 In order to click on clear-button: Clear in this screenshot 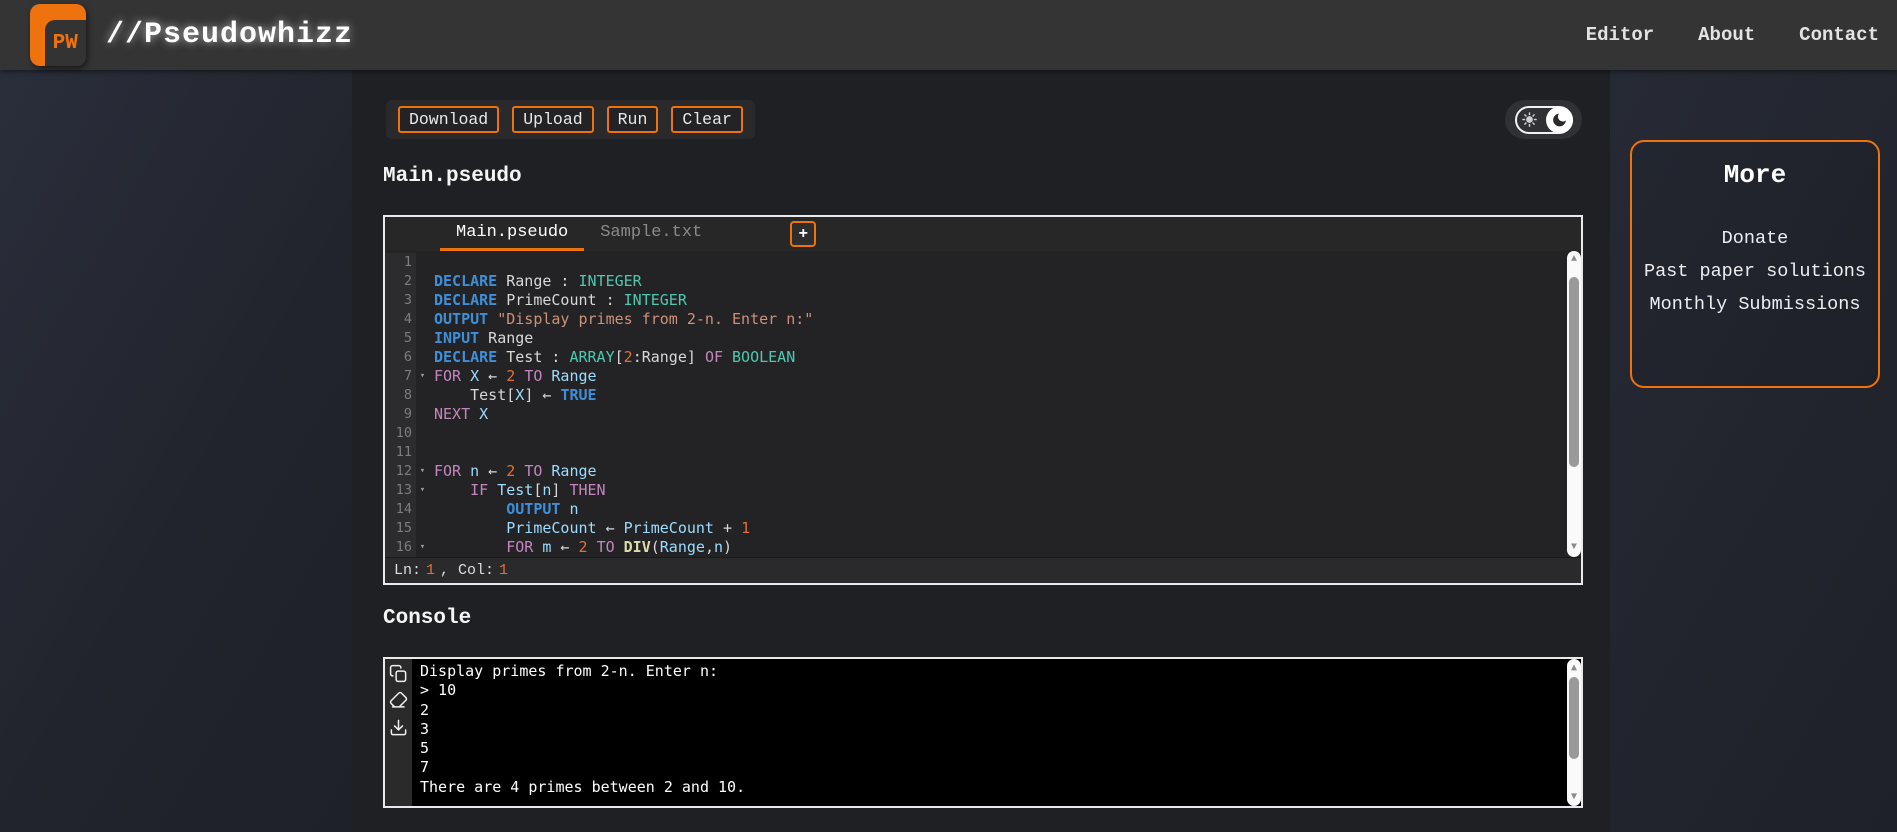, I will do `click(707, 119)`.